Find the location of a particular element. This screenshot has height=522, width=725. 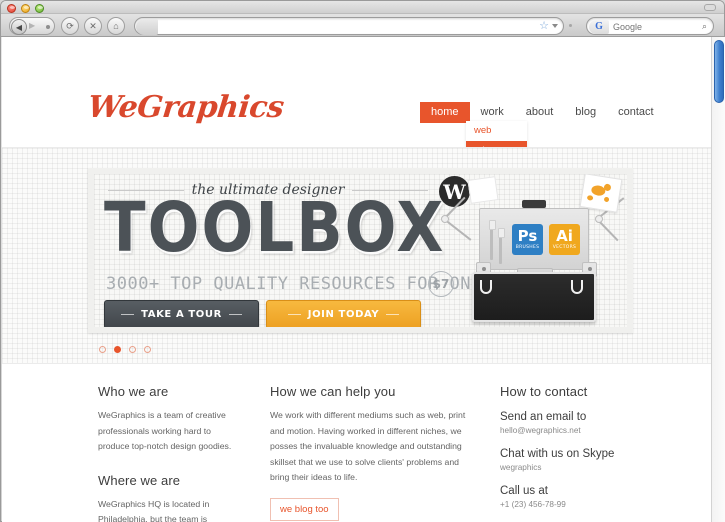

forward-icon: ▶ is located at coordinates (32, 25).